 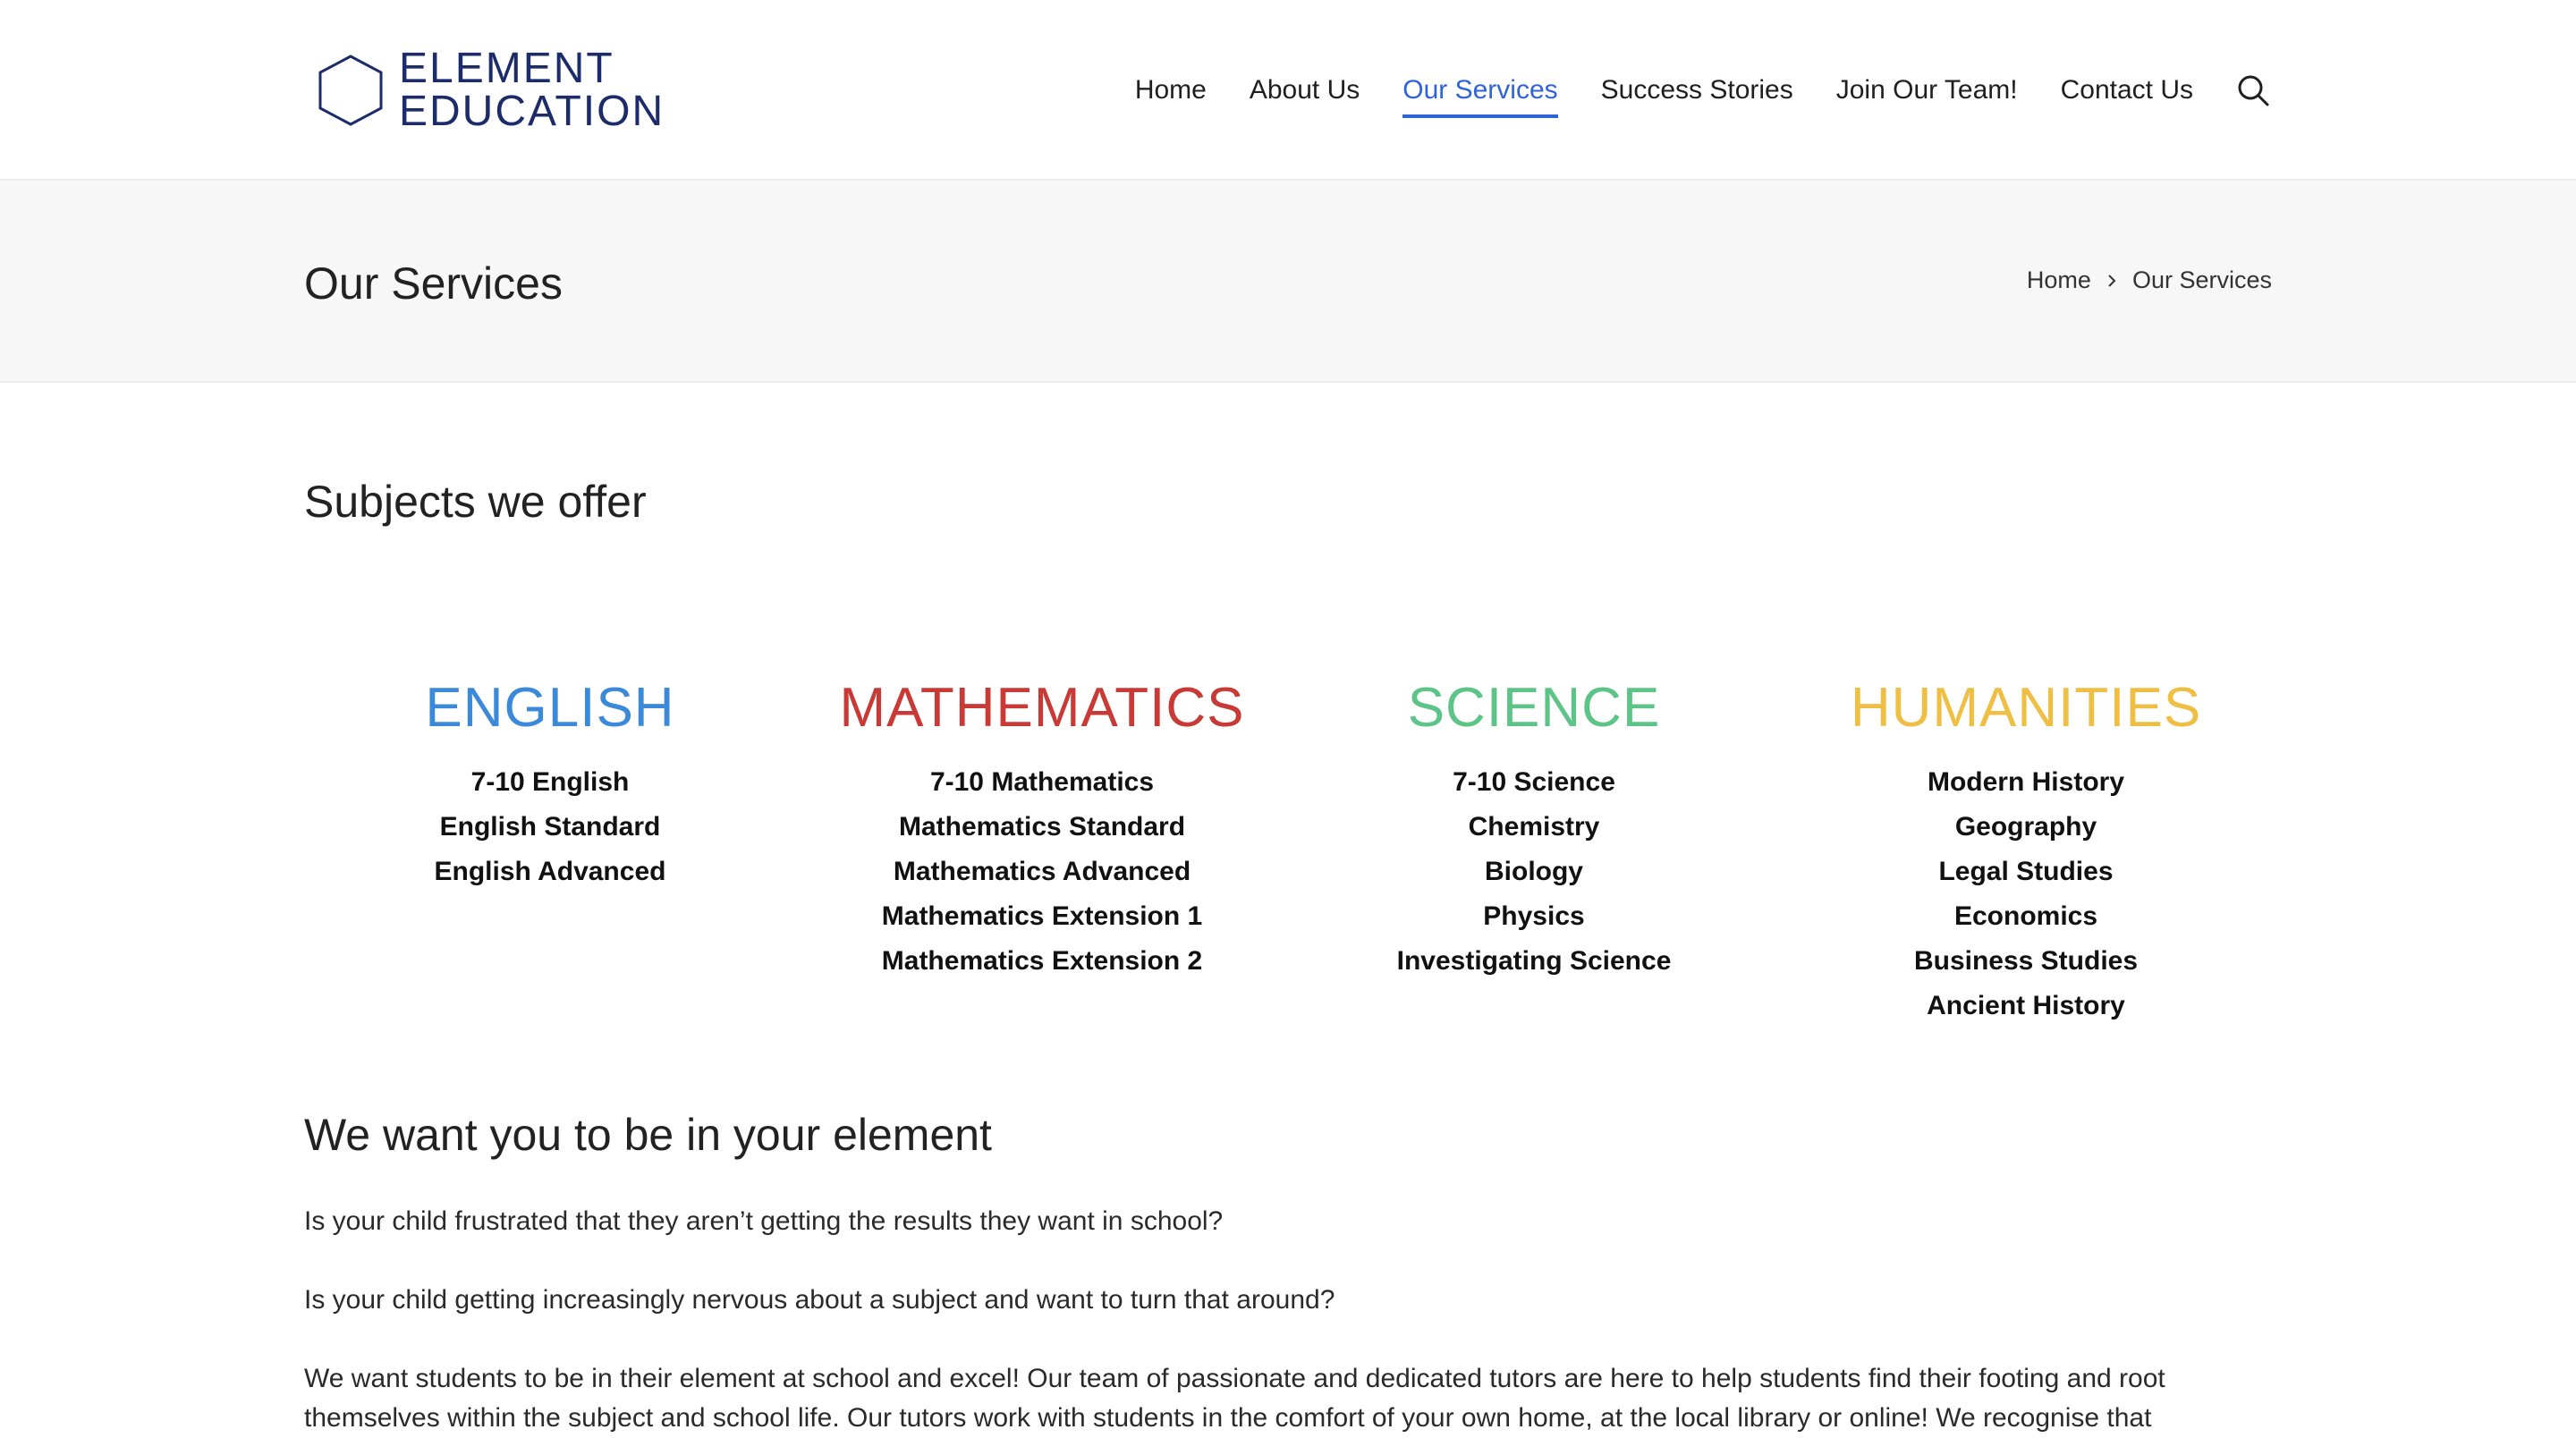 What do you see at coordinates (1305, 90) in the screenshot?
I see `nav-about-us: About Us` at bounding box center [1305, 90].